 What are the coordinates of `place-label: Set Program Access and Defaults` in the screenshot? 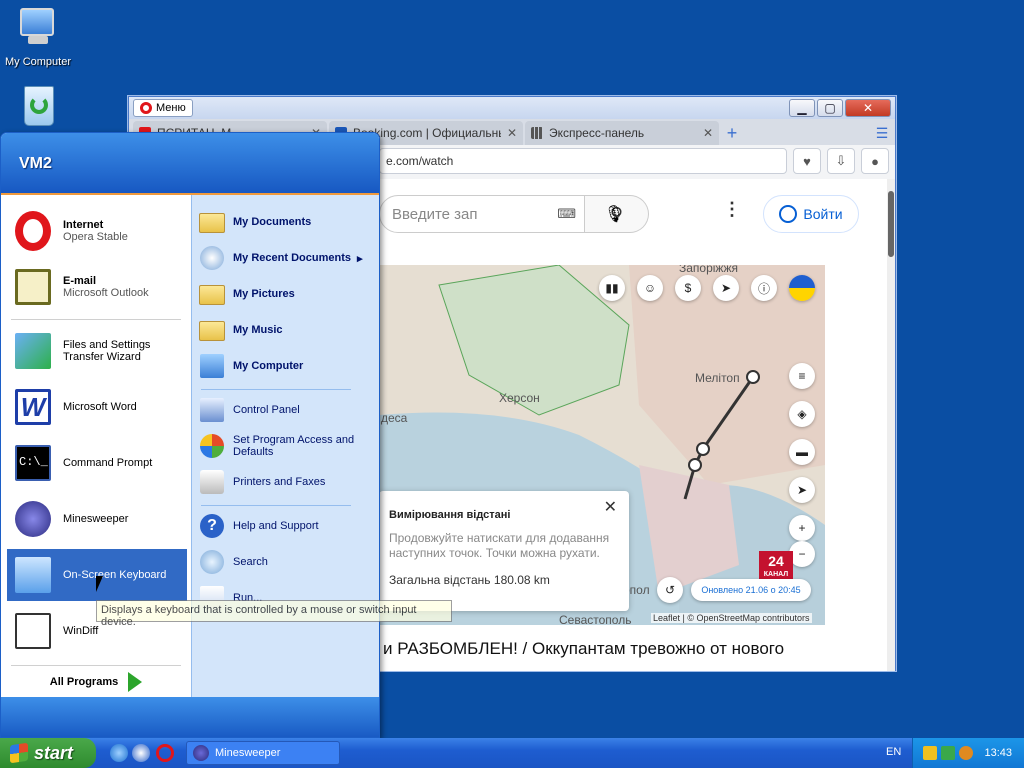 It's located at (294, 446).